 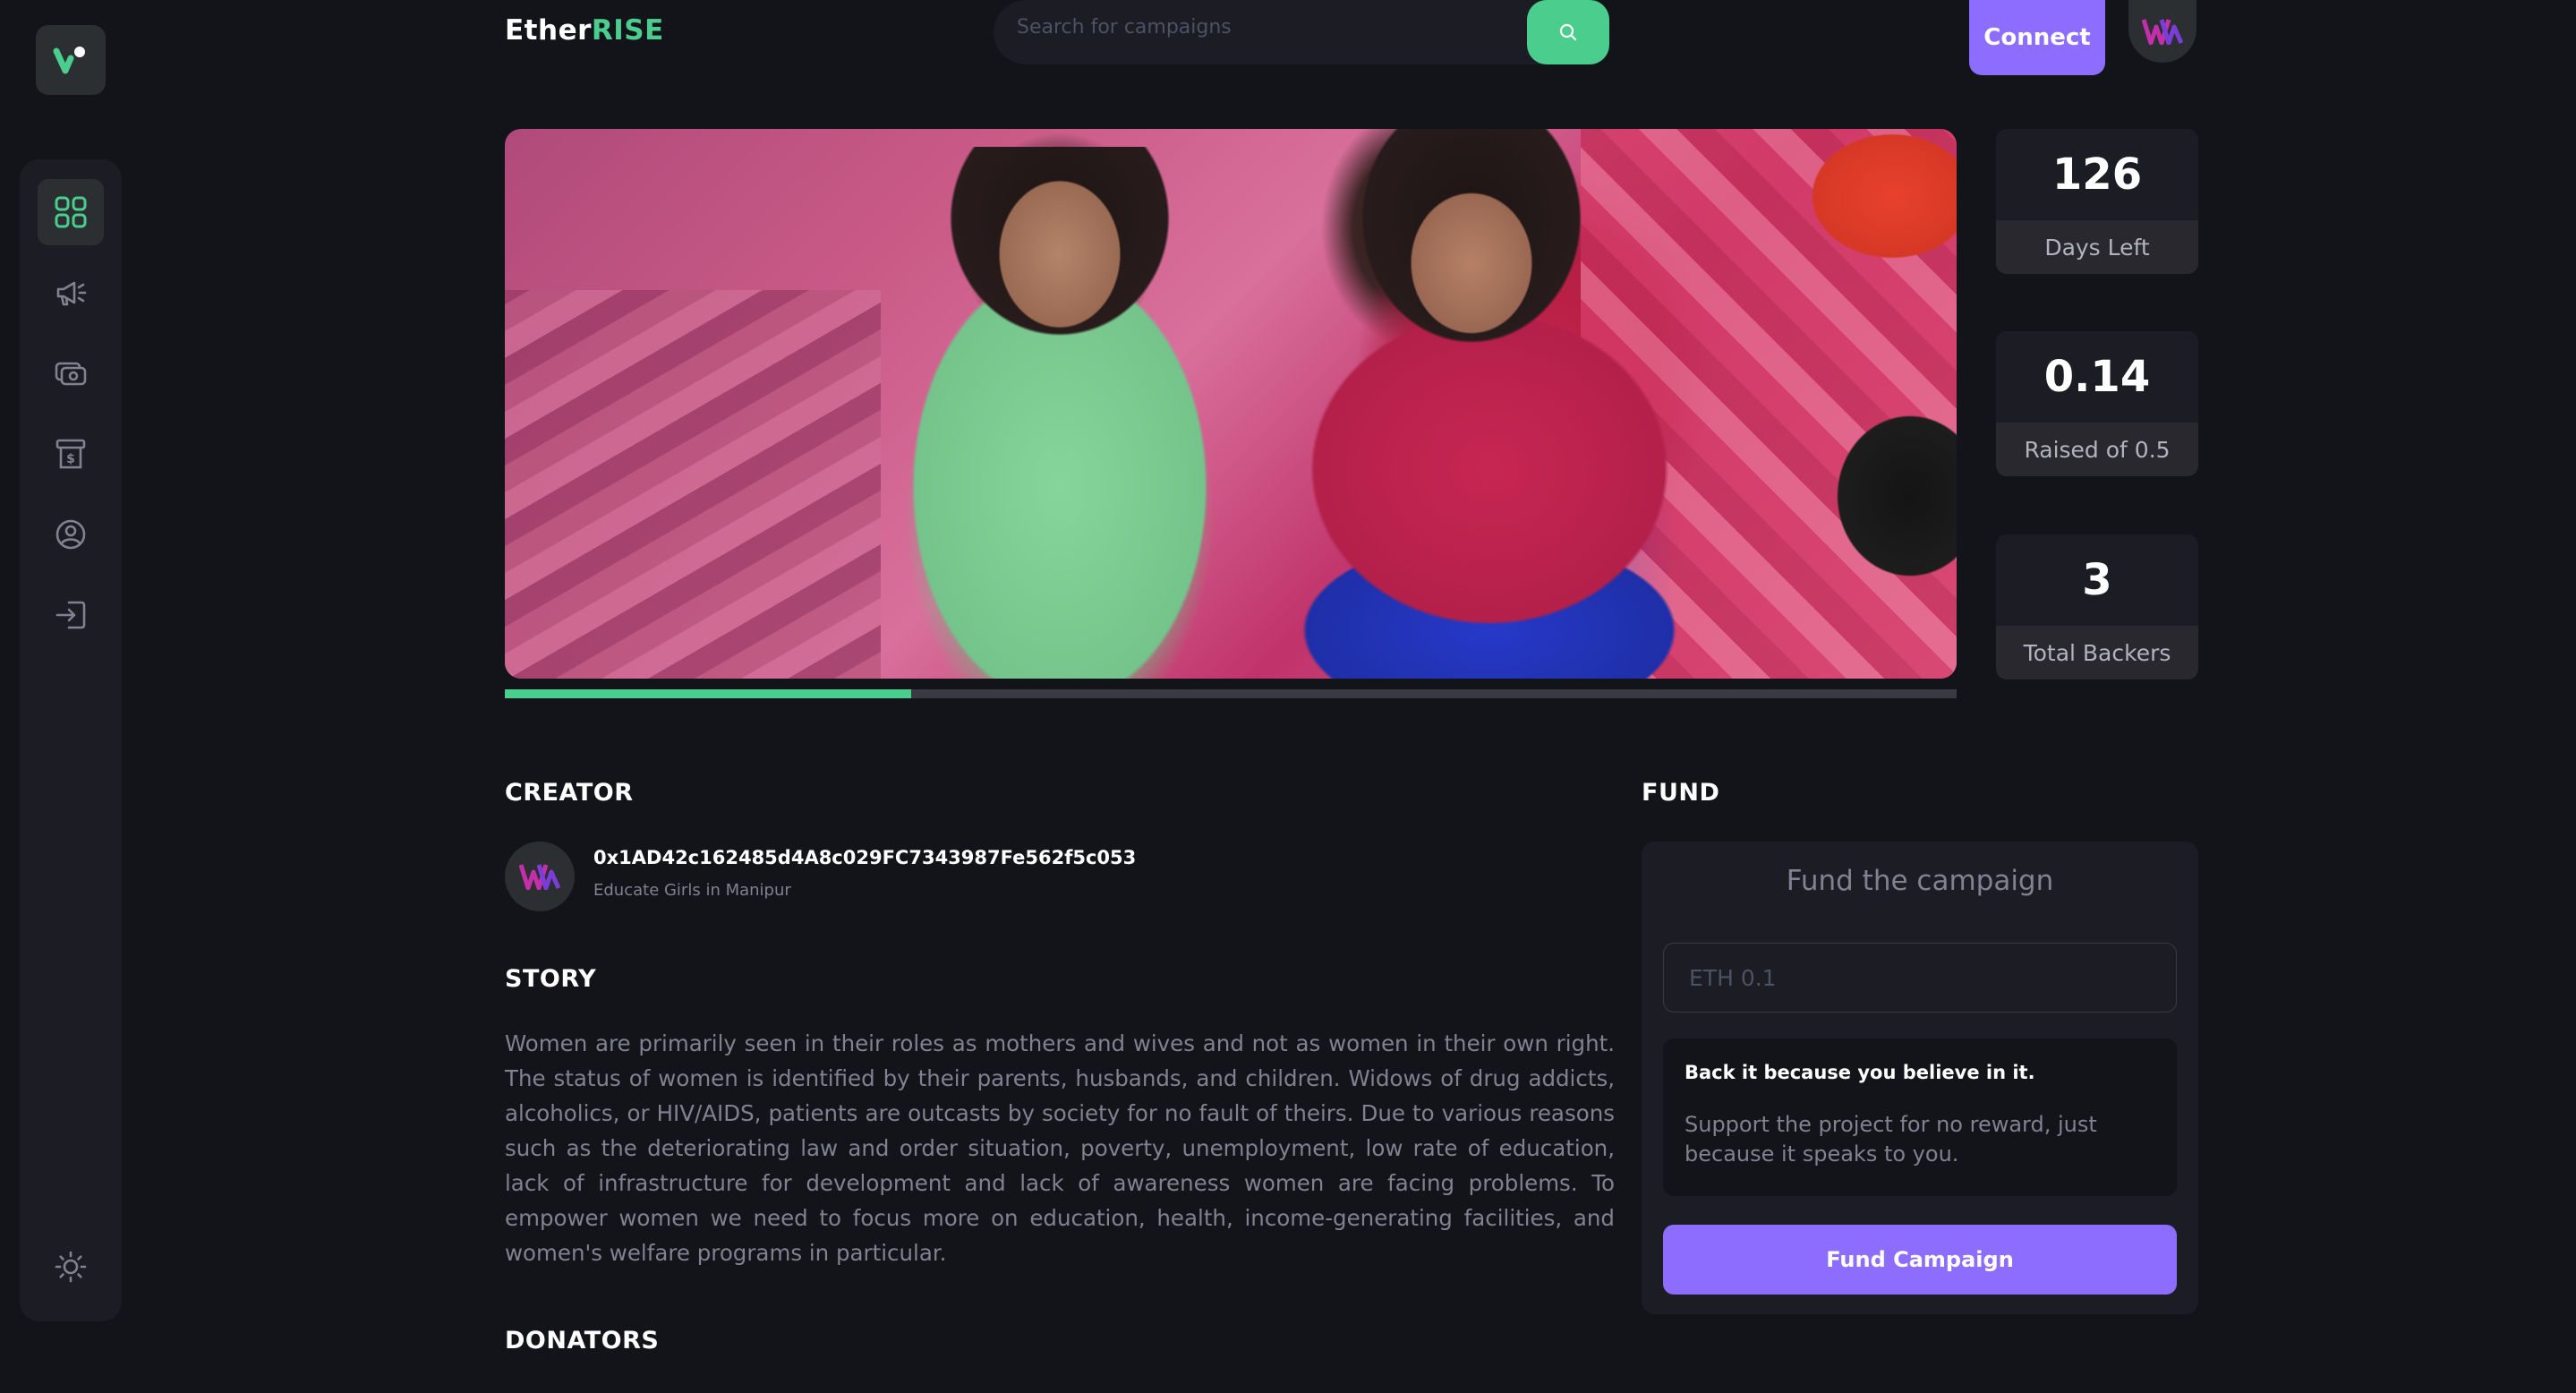 What do you see at coordinates (548, 30) in the screenshot?
I see `brand-part1: Ether` at bounding box center [548, 30].